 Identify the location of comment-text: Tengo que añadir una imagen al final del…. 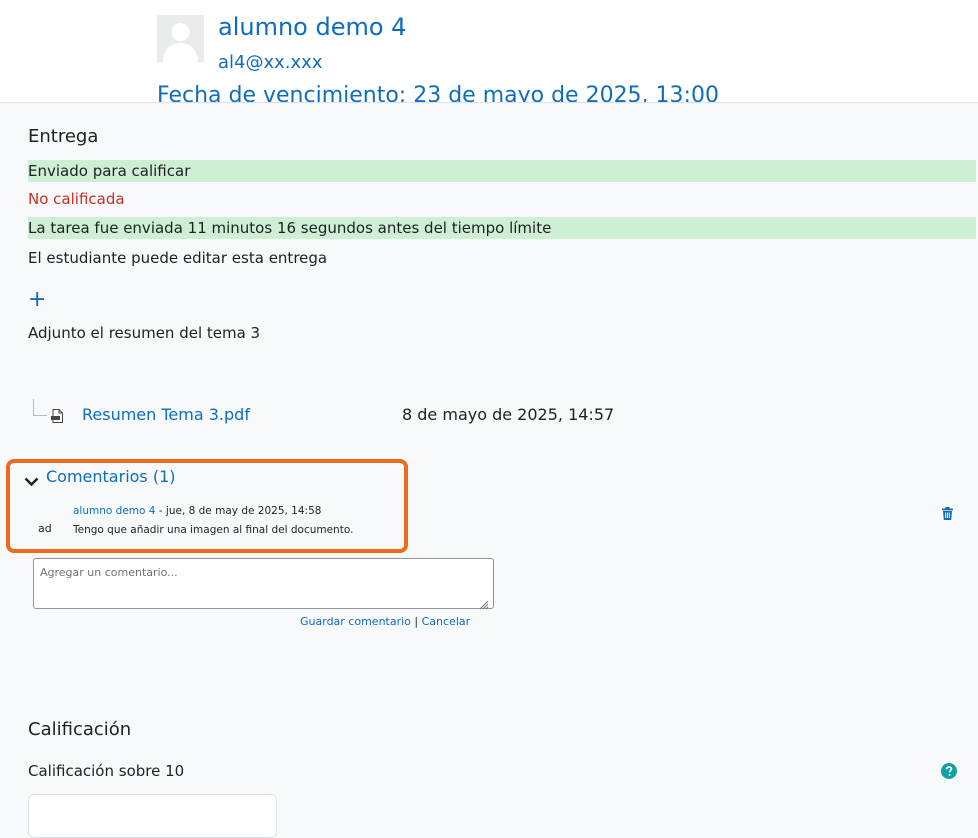
(213, 530).